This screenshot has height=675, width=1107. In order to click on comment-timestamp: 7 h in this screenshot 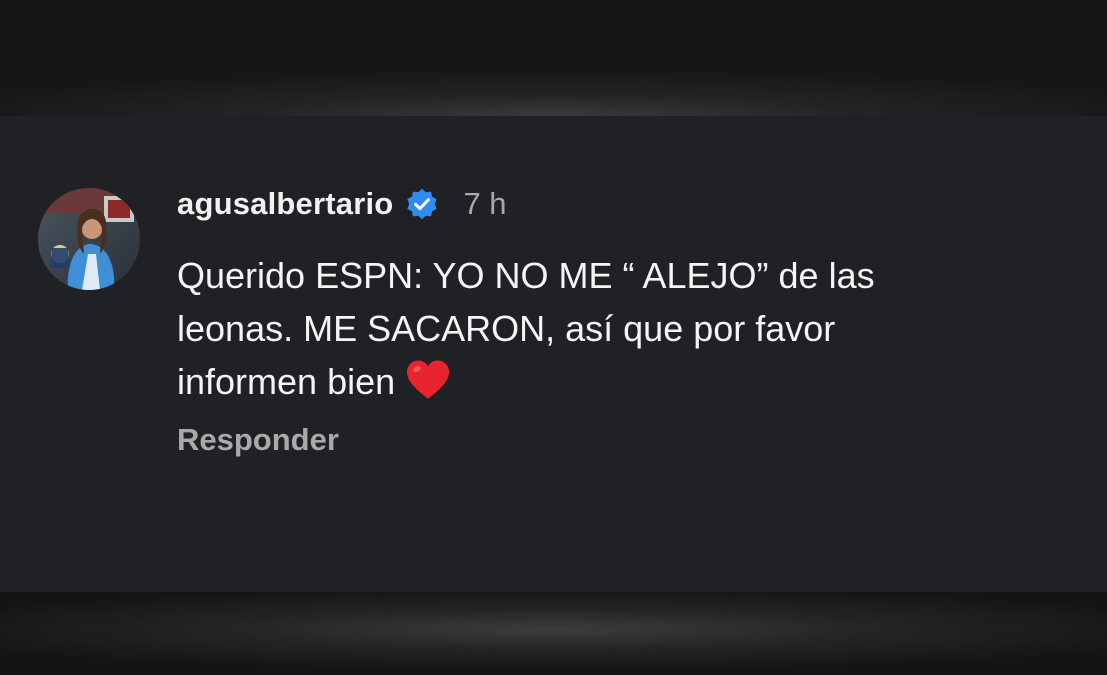, I will do `click(485, 203)`.